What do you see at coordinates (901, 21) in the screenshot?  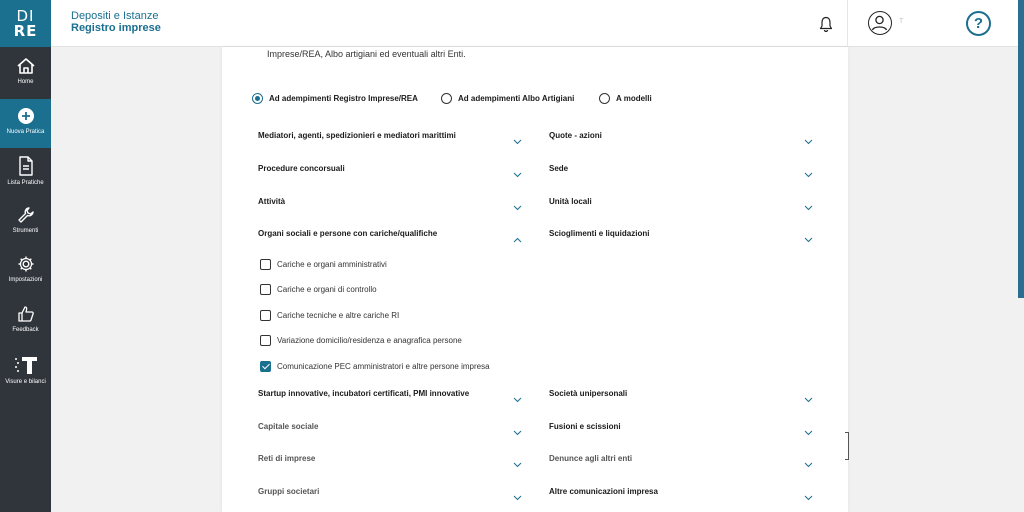 I see `user-name: T` at bounding box center [901, 21].